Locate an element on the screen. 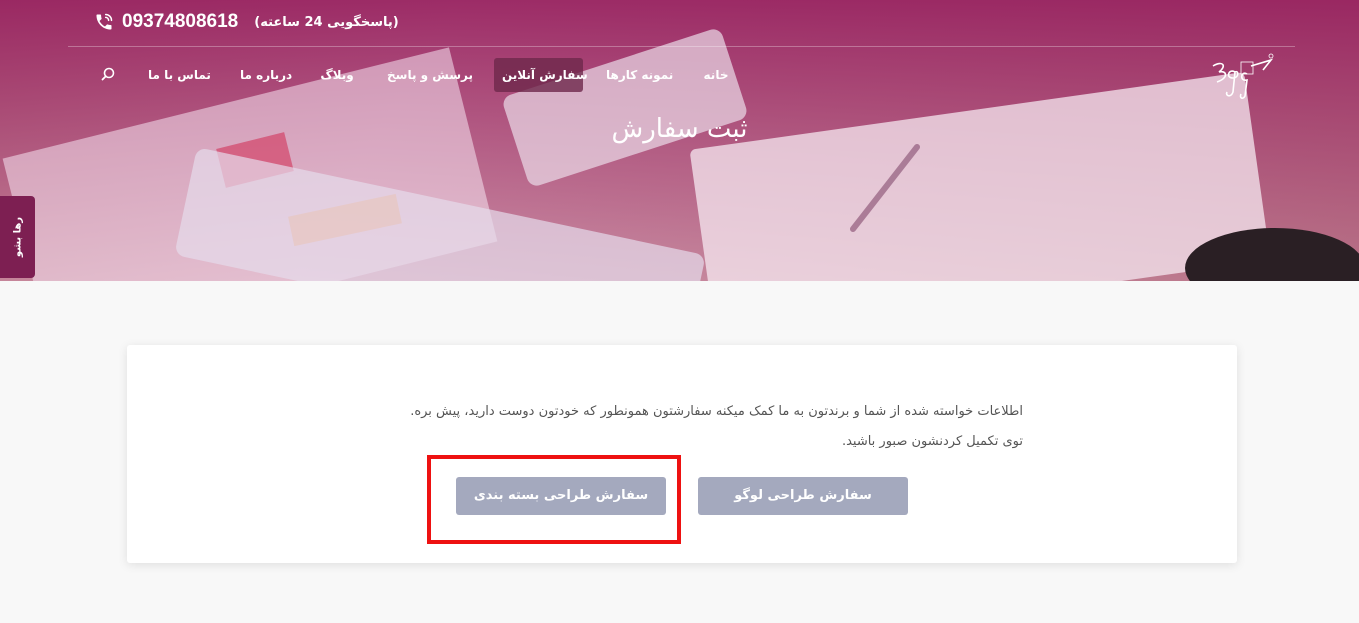 The height and width of the screenshot is (623, 1359). nav-item-portfolio: نمونه کارها is located at coordinates (639, 75).